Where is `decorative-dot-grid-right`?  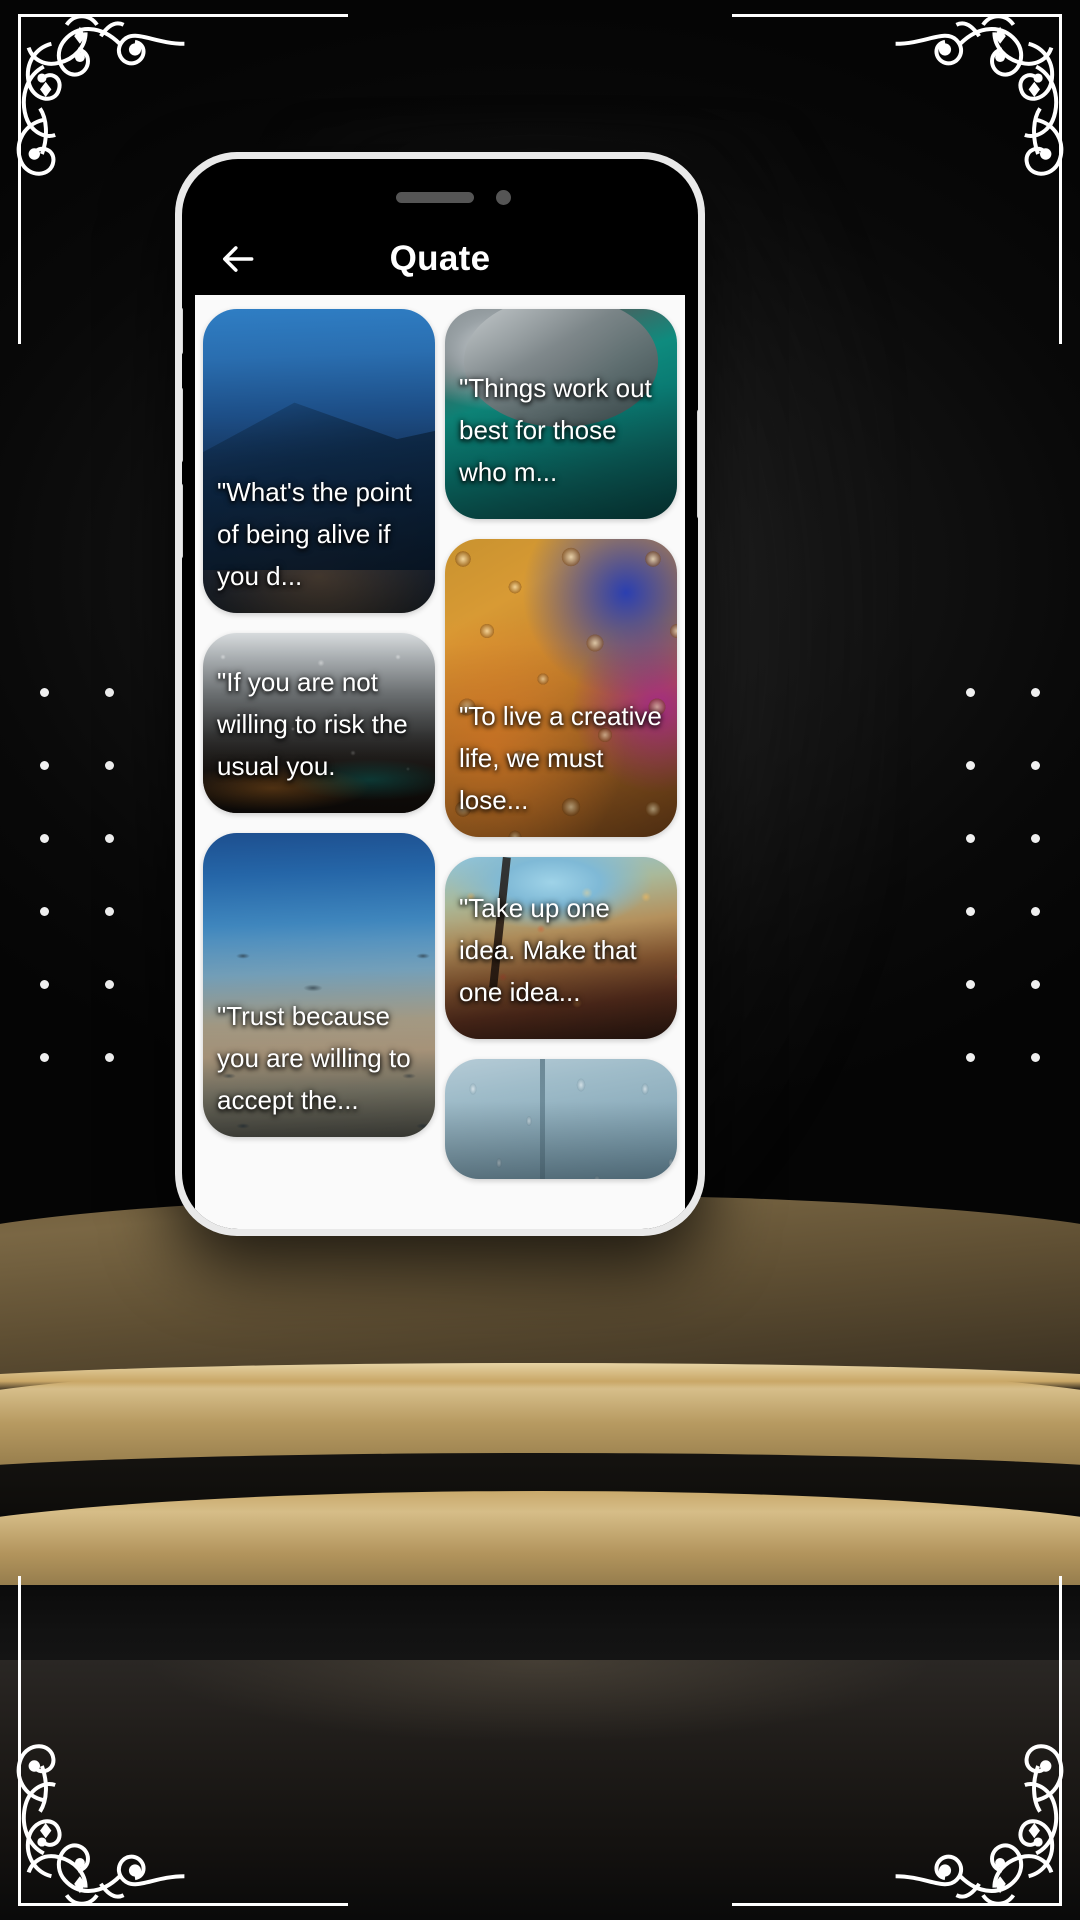 decorative-dot-grid-right is located at coordinates (1003, 875).